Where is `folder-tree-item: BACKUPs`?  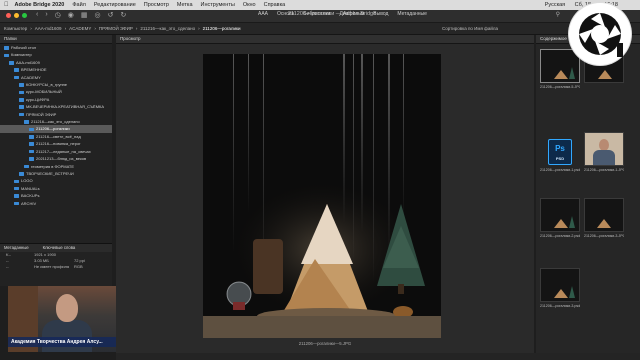 folder-tree-item: BACKUPs is located at coordinates (56, 195).